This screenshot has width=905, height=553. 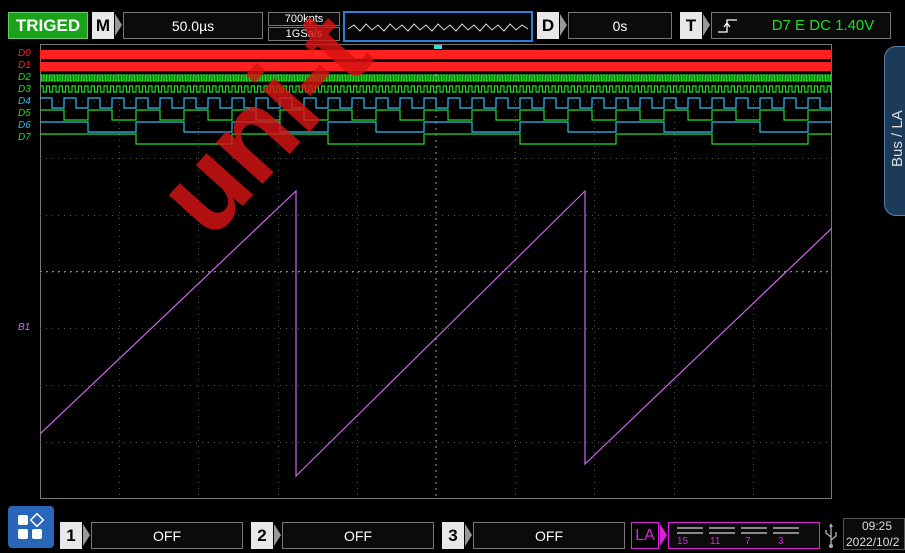 I want to click on side-panel-tab: Bus / LA, so click(x=894, y=131).